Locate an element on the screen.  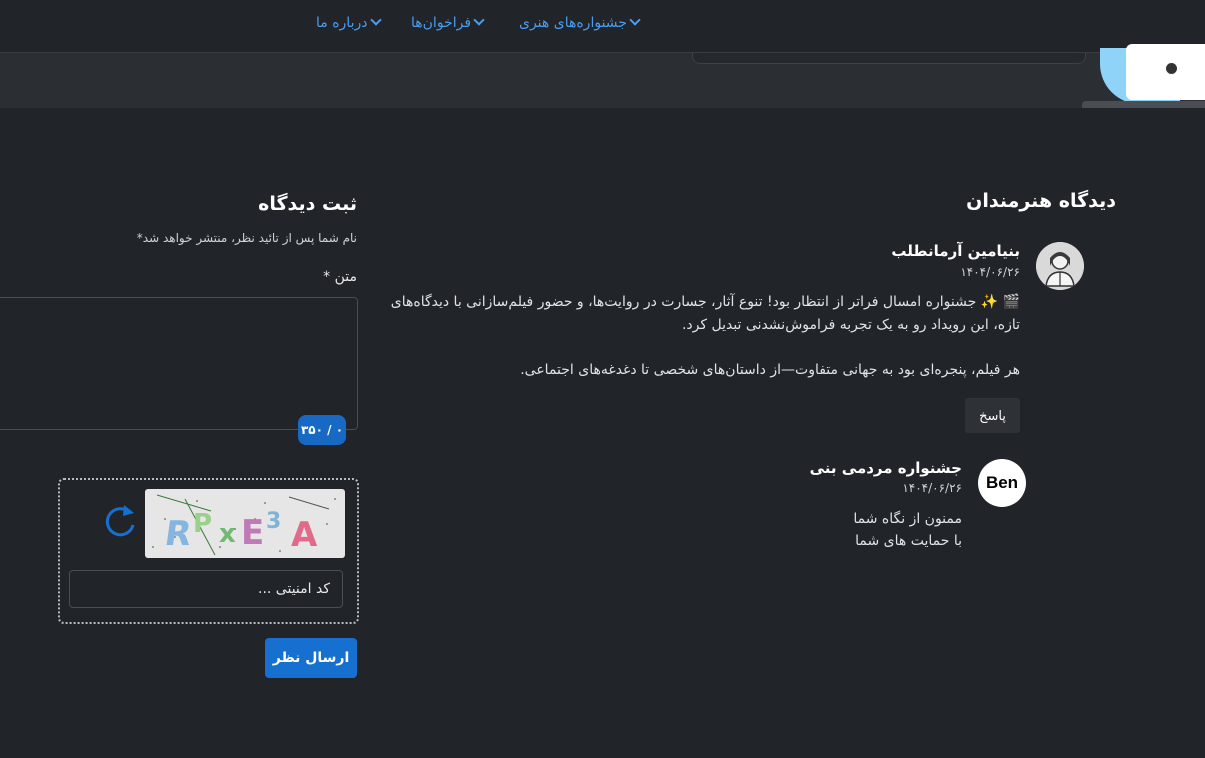
nav-item-about: درباره ما is located at coordinates (351, 22).